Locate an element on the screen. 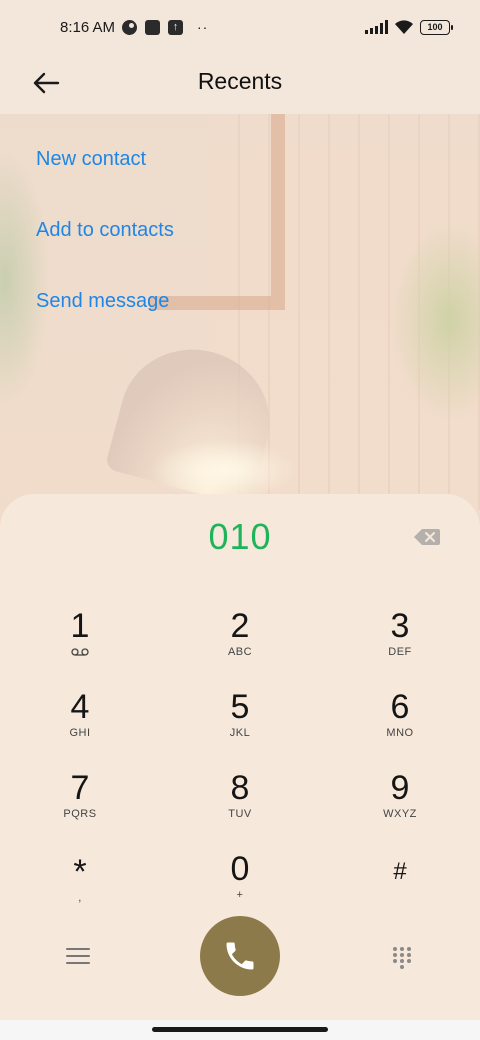 Image resolution: width=480 pixels, height=1040 pixels. key-letters: ABC is located at coordinates (240, 652).